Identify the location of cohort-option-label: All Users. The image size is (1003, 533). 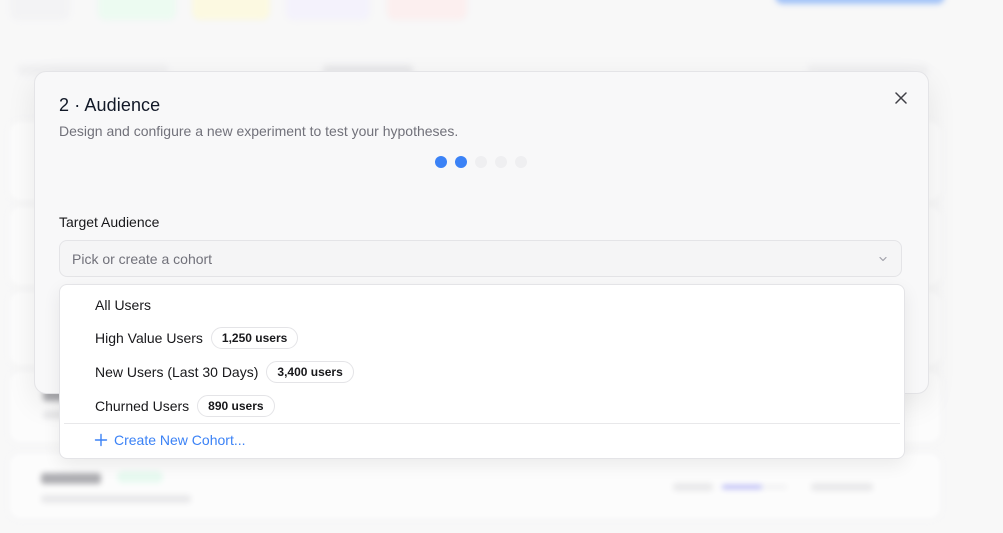
(123, 305).